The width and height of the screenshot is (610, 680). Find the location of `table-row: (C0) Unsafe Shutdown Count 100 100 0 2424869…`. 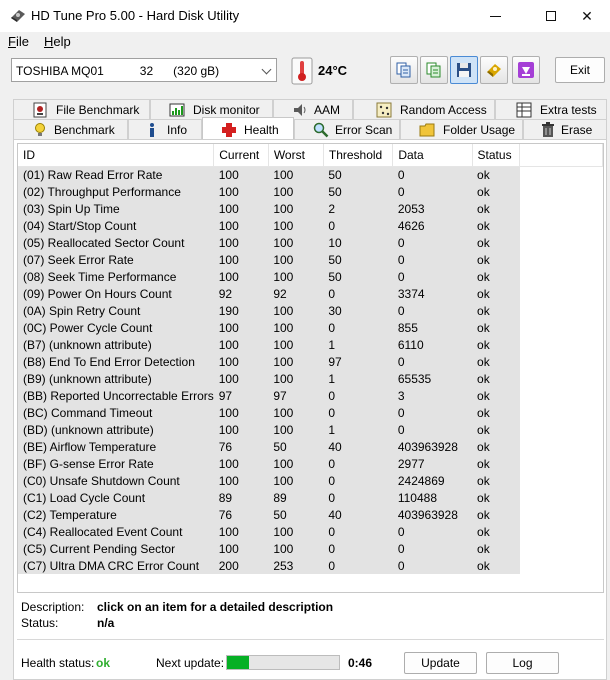

table-row: (C0) Unsafe Shutdown Count 100 100 0 2424869… is located at coordinates (310, 480).